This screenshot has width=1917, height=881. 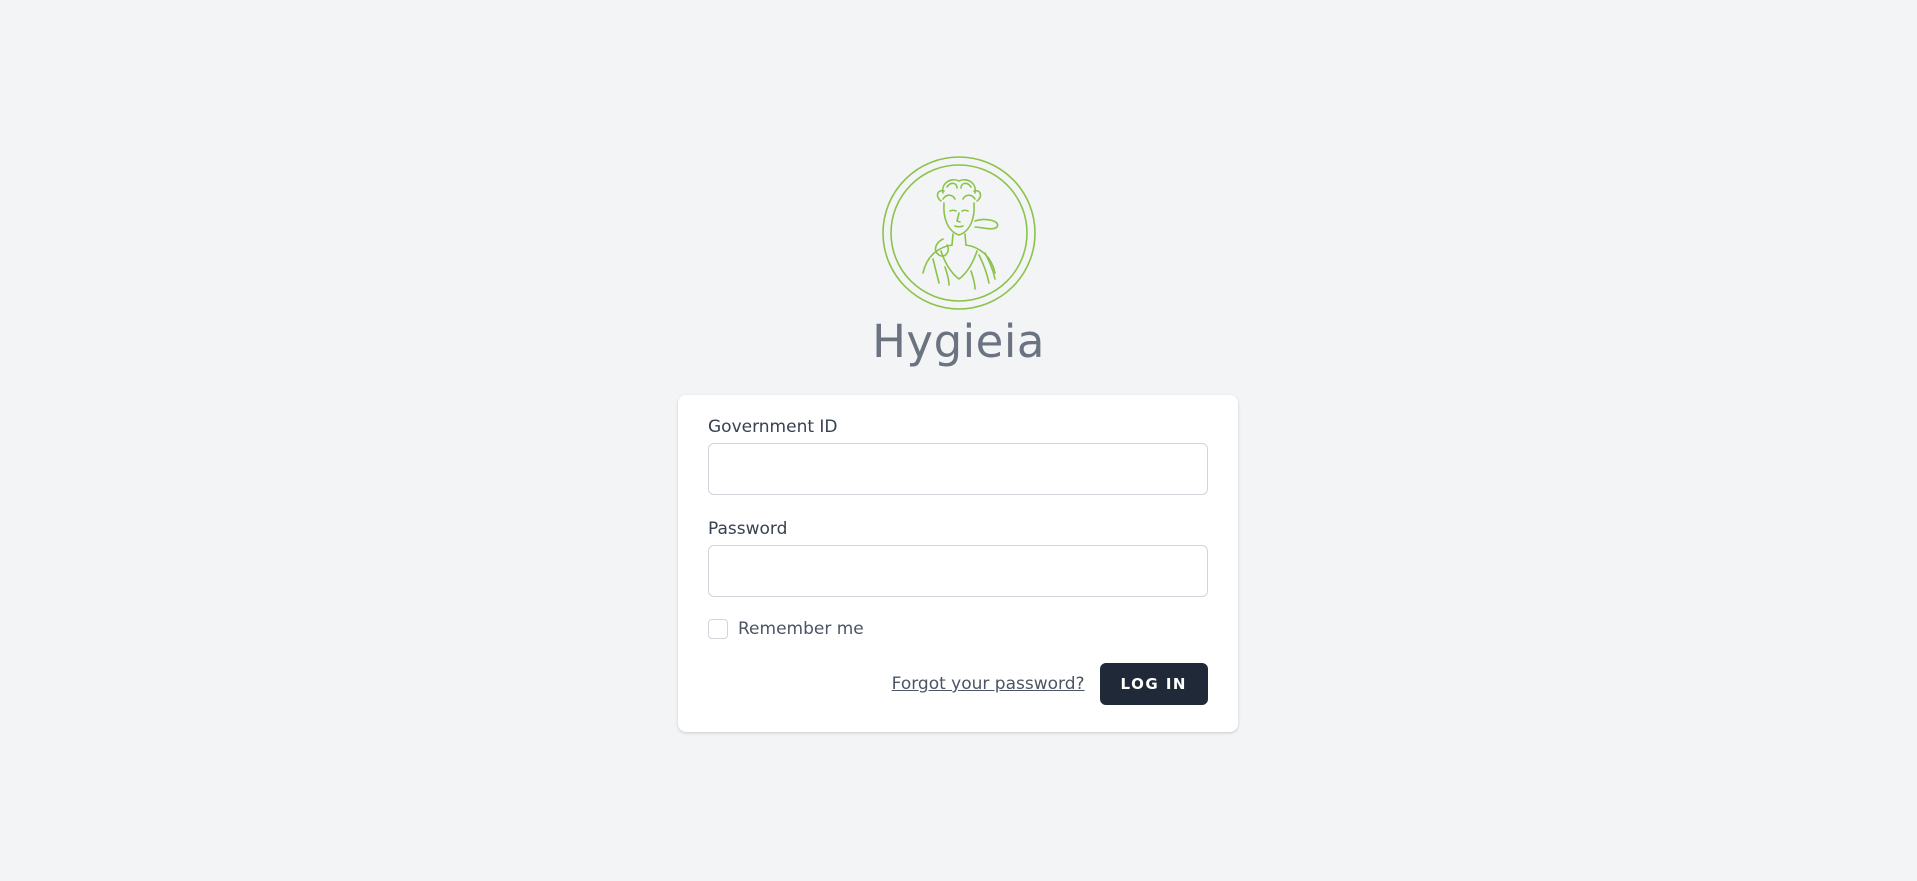 What do you see at coordinates (958, 233) in the screenshot?
I see `hygieia-logo-icon` at bounding box center [958, 233].